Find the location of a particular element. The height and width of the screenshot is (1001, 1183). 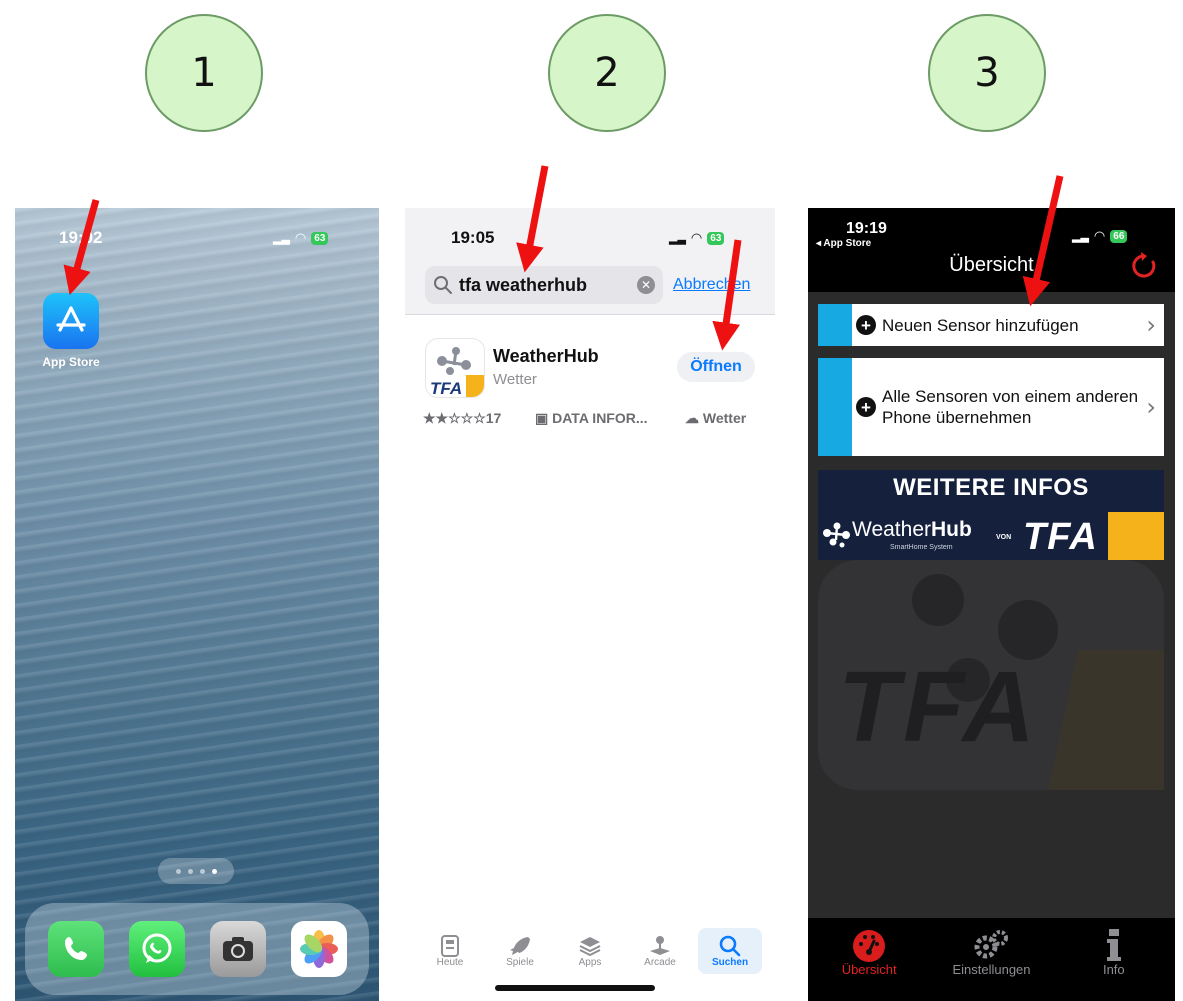

search-tab-icon is located at coordinates (730, 945).